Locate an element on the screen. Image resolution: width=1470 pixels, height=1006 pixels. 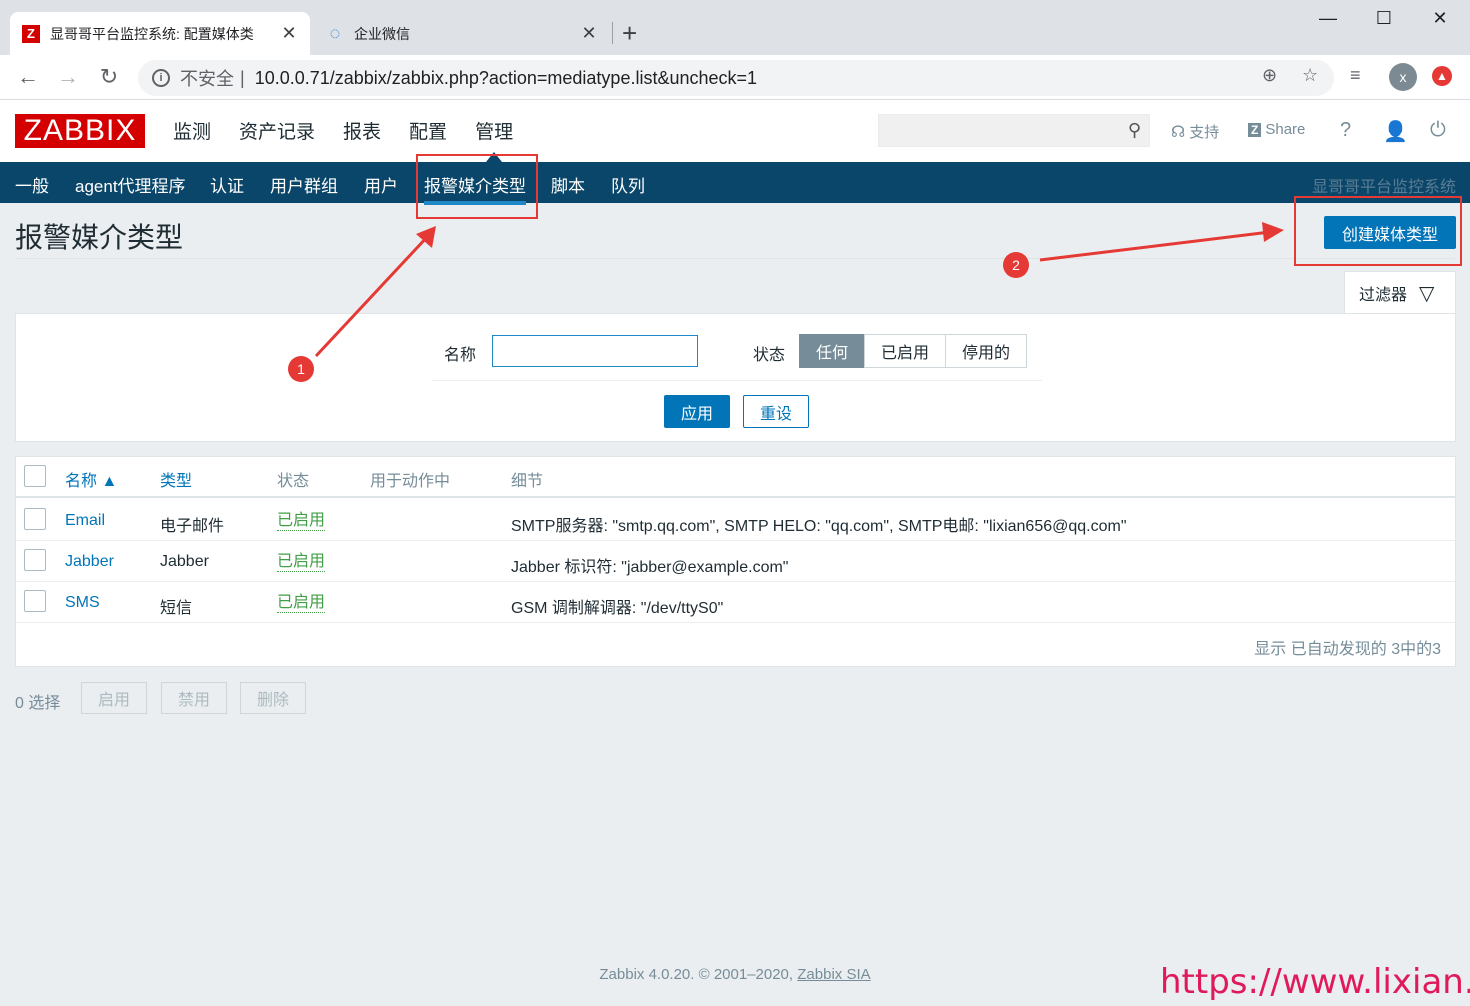
support-link: ☊ 支持 is located at coordinates (1195, 131).